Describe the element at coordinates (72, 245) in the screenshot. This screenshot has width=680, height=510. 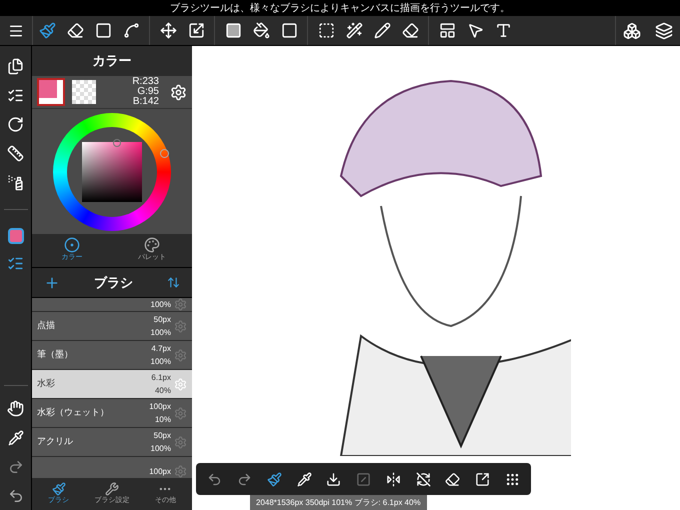
I see `circle-icon` at that location.